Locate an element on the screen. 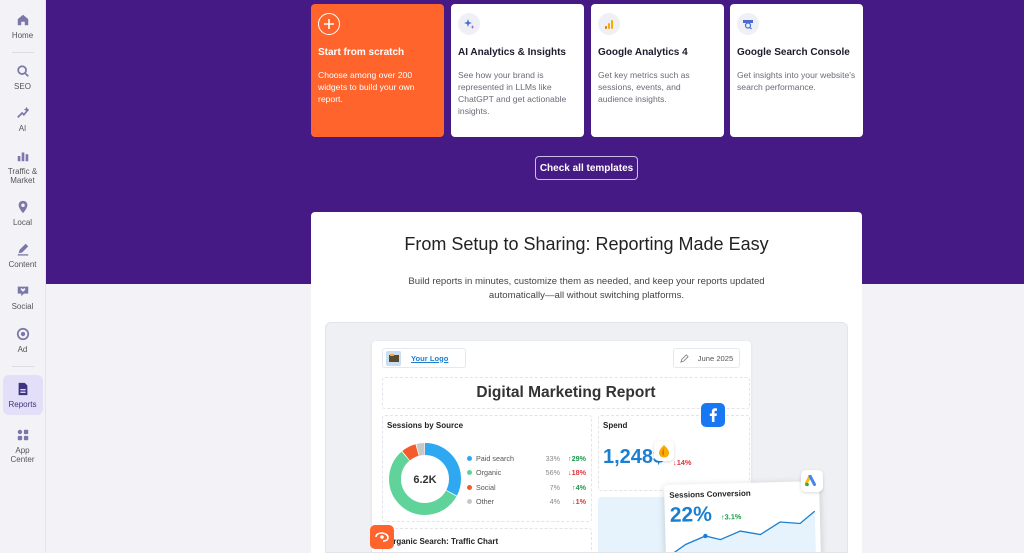 Image resolution: width=1024 pixels, height=553 pixels. legend-name: Other is located at coordinates (485, 502).